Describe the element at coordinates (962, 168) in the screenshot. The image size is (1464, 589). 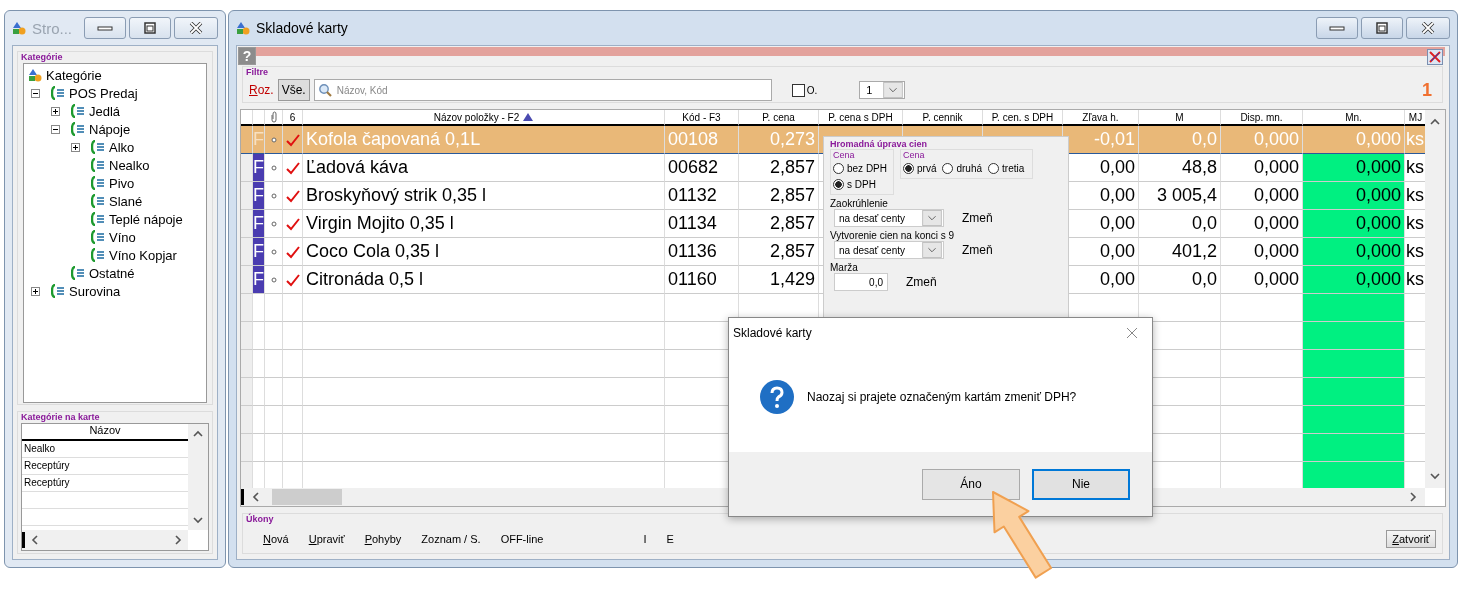
I see `radio-option: druhá` at that location.